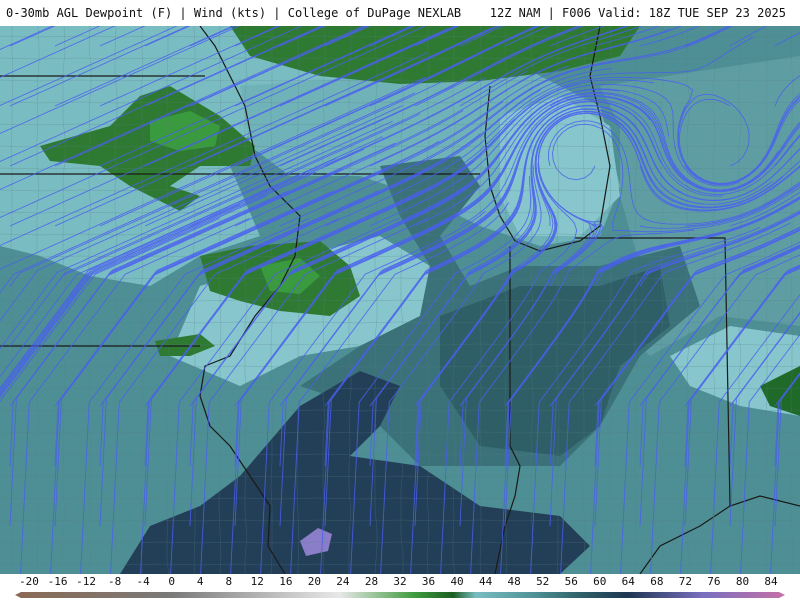 The image size is (800, 600). I want to click on legend-tick-label: -8, so click(114, 581).